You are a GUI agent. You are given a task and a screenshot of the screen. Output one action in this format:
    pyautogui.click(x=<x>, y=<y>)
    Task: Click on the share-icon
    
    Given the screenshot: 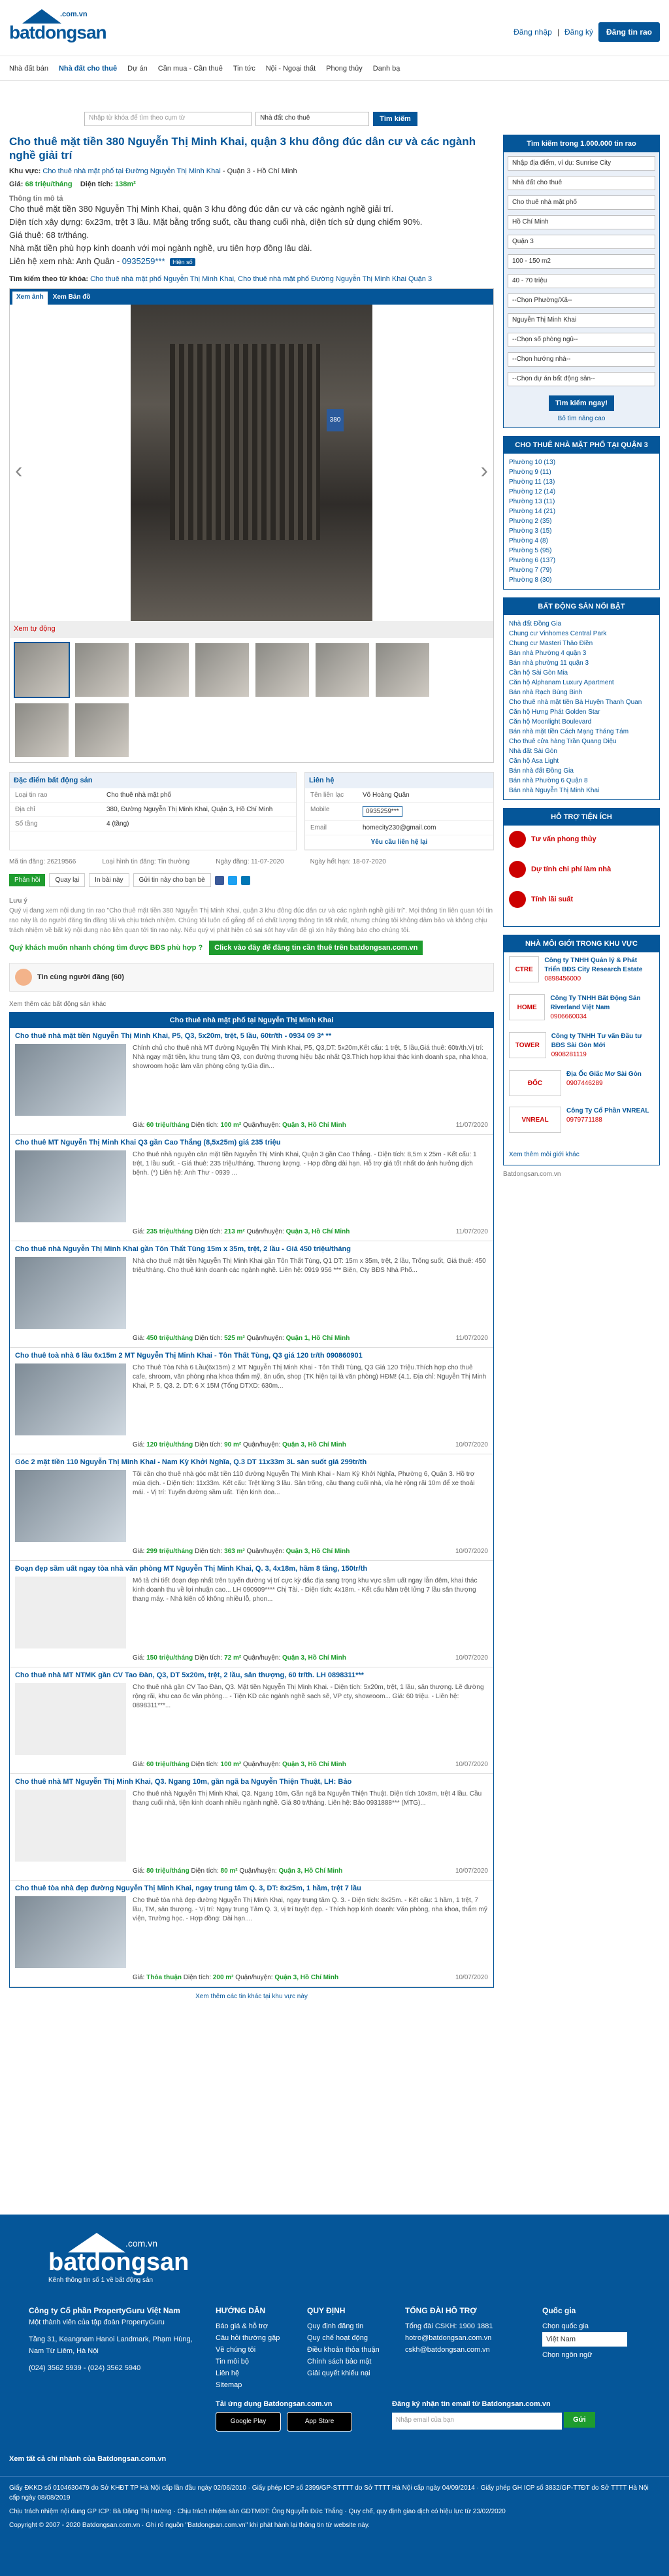 What is the action you would take?
    pyautogui.click(x=245, y=880)
    